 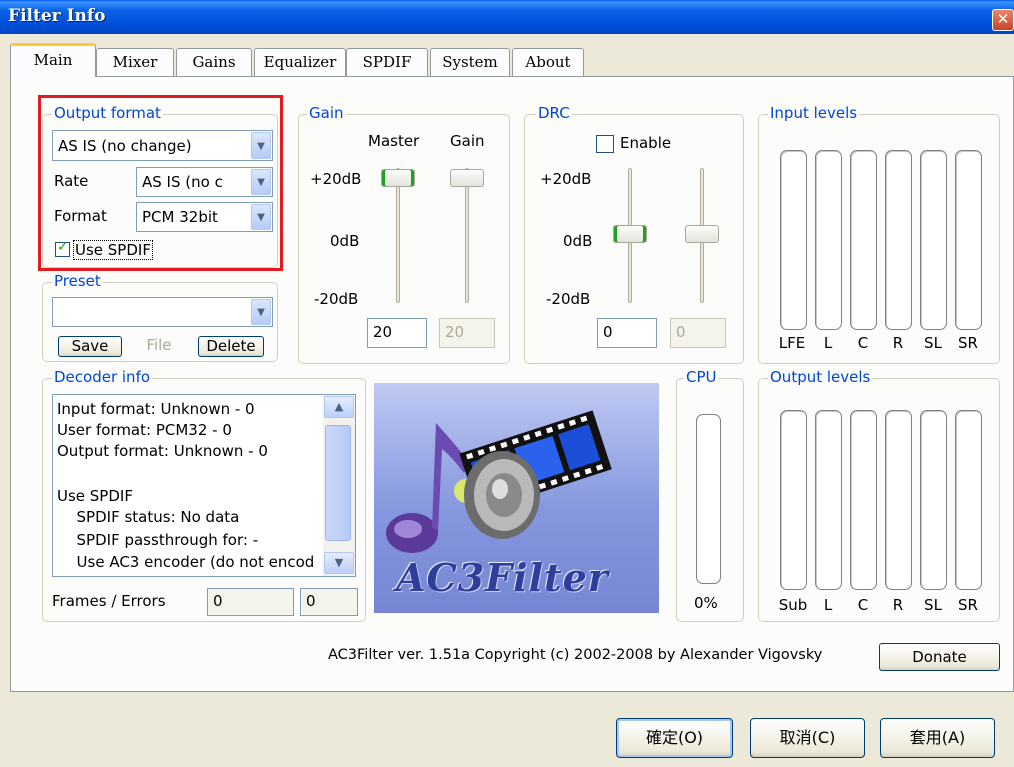 I want to click on preset-file-button: File, so click(x=159, y=346).